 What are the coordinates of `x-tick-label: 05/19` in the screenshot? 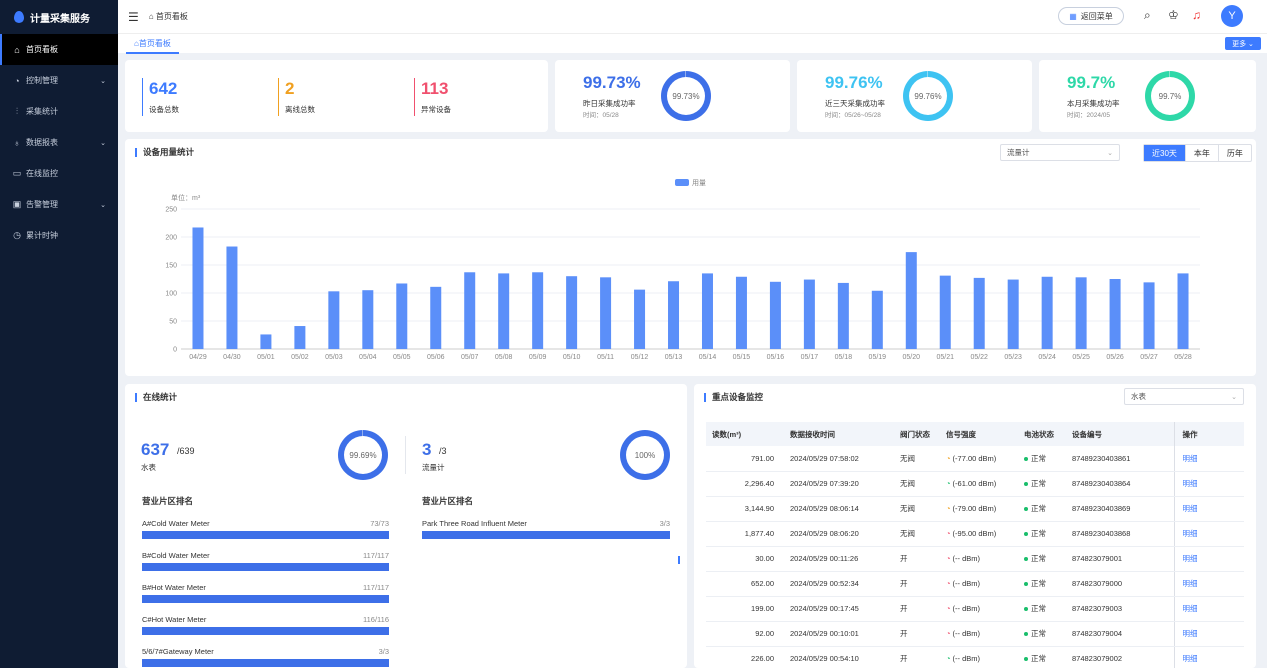 It's located at (878, 357).